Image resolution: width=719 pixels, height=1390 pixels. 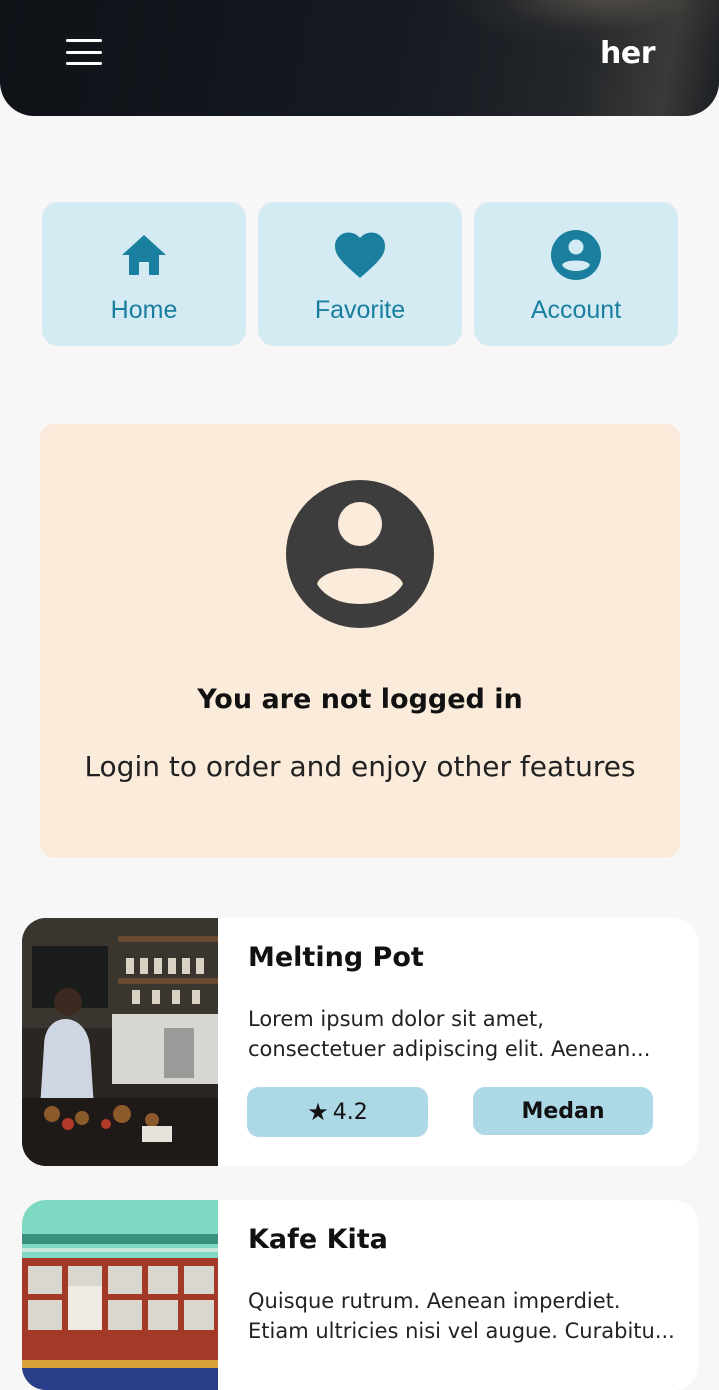 I want to click on app-header: her, so click(x=359, y=58).